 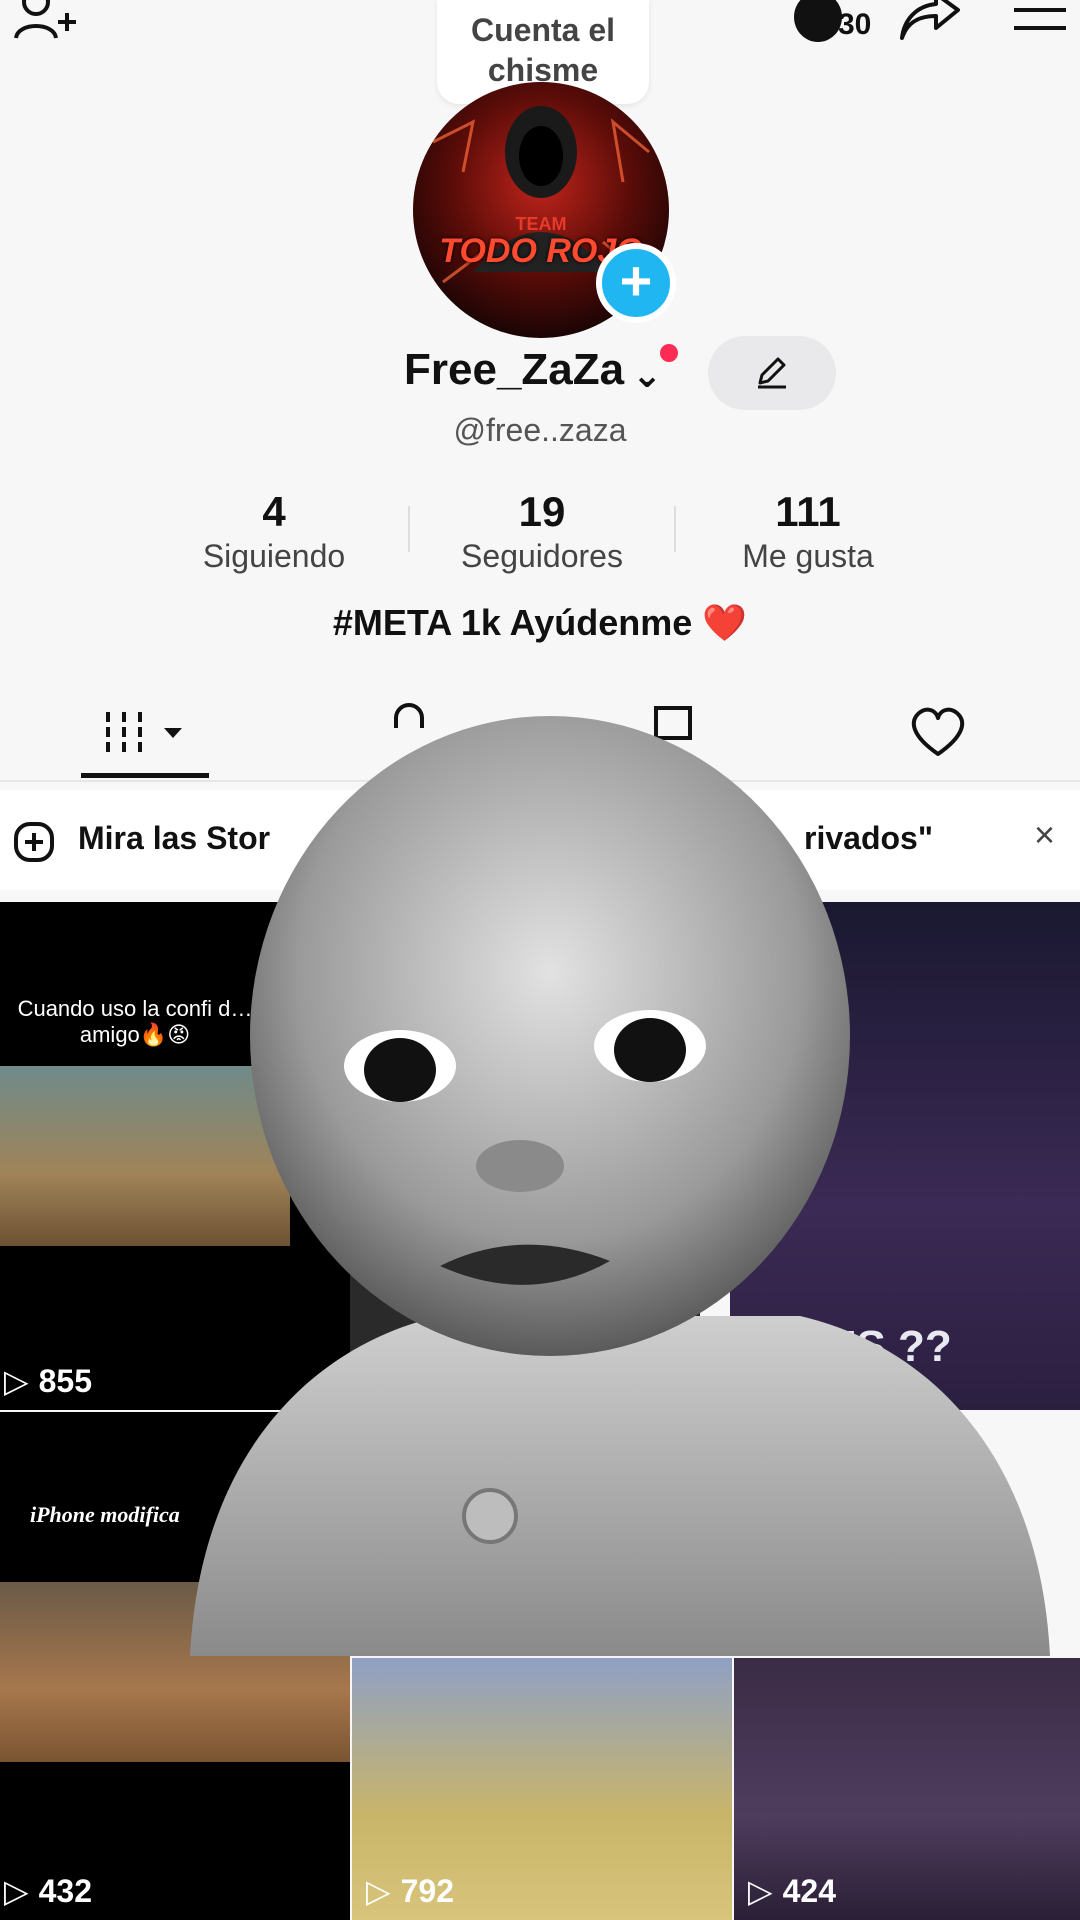 What do you see at coordinates (427, 1891) in the screenshot?
I see `view-count-value: 792` at bounding box center [427, 1891].